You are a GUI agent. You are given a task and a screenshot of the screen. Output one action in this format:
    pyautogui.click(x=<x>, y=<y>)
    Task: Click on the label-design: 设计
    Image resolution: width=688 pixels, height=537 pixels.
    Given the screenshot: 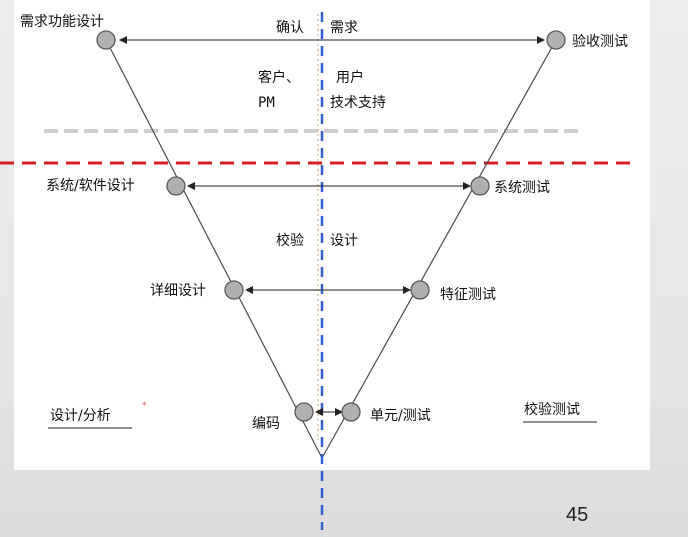 What is the action you would take?
    pyautogui.click(x=344, y=241)
    